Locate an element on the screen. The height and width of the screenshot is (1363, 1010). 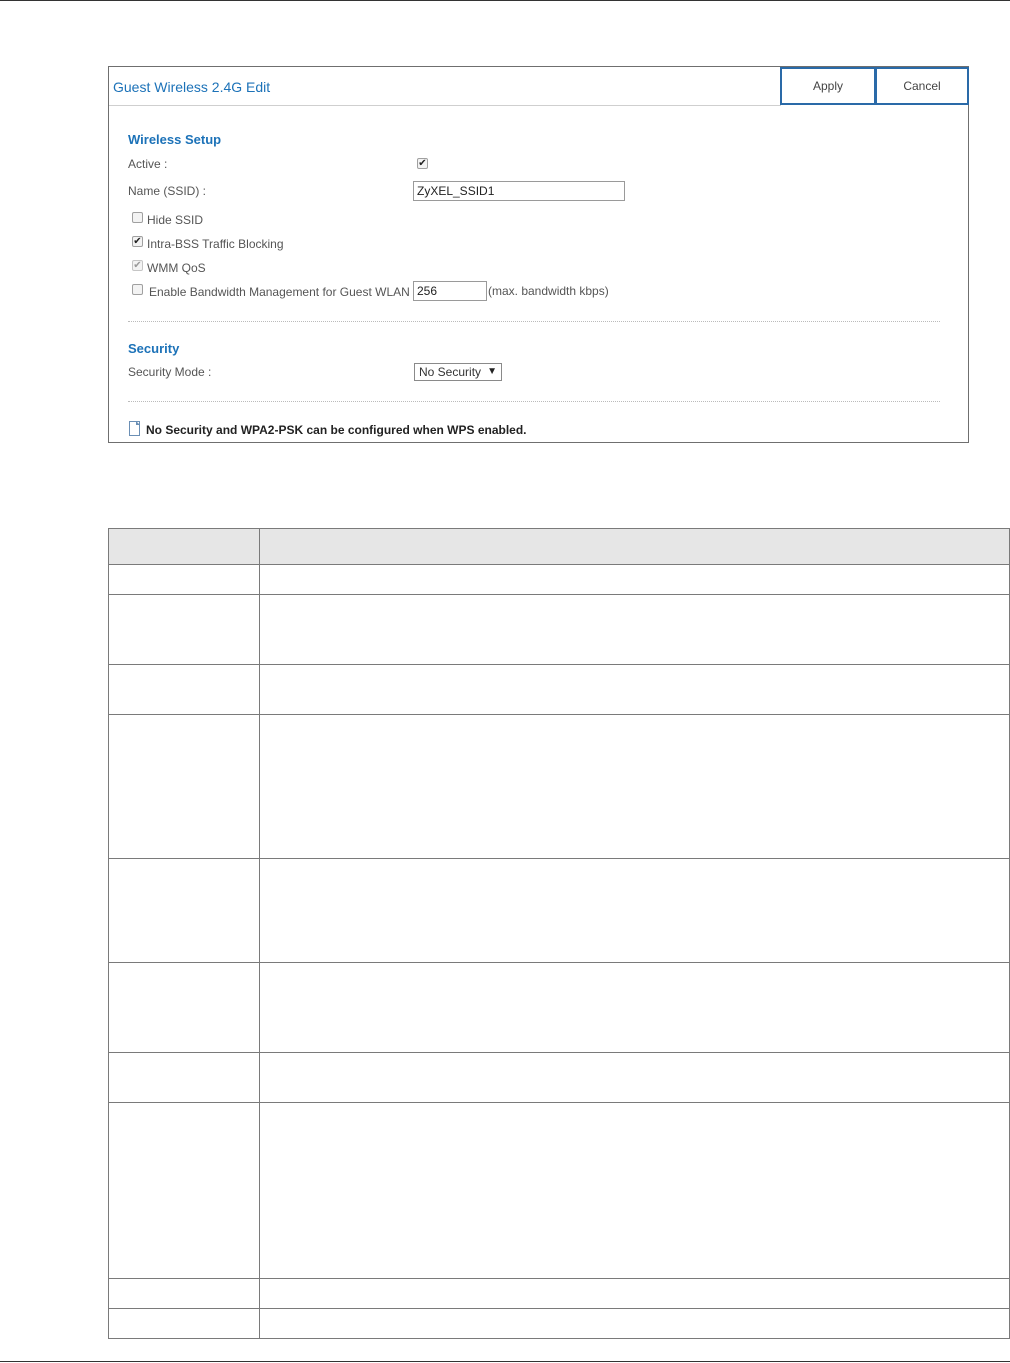
note-divider is located at coordinates (534, 401).